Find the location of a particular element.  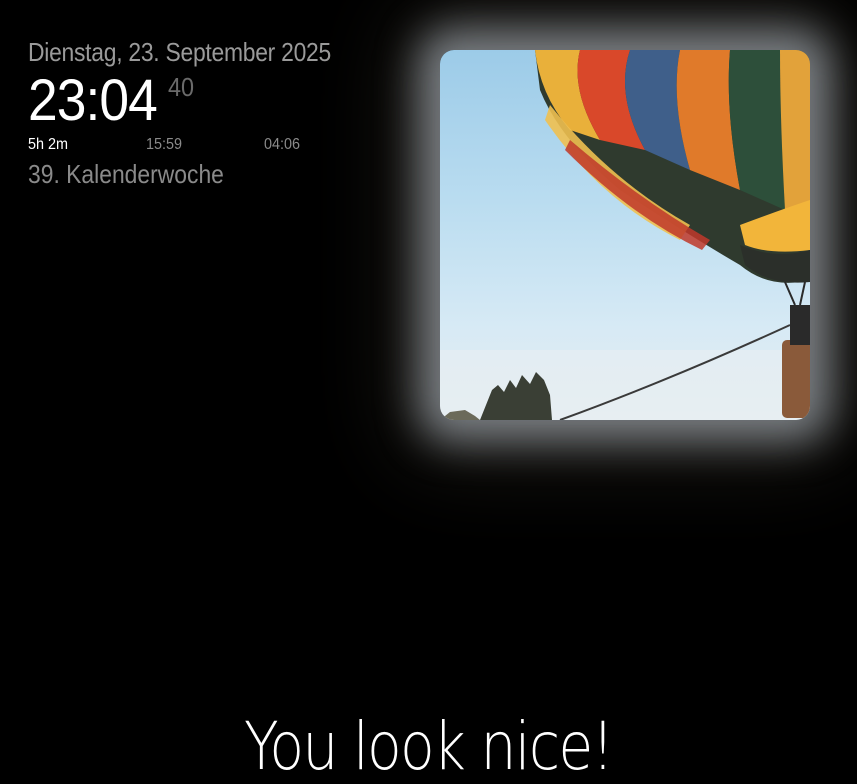

sun-info: 5h 2m 15:59 04:06 is located at coordinates (218, 145).